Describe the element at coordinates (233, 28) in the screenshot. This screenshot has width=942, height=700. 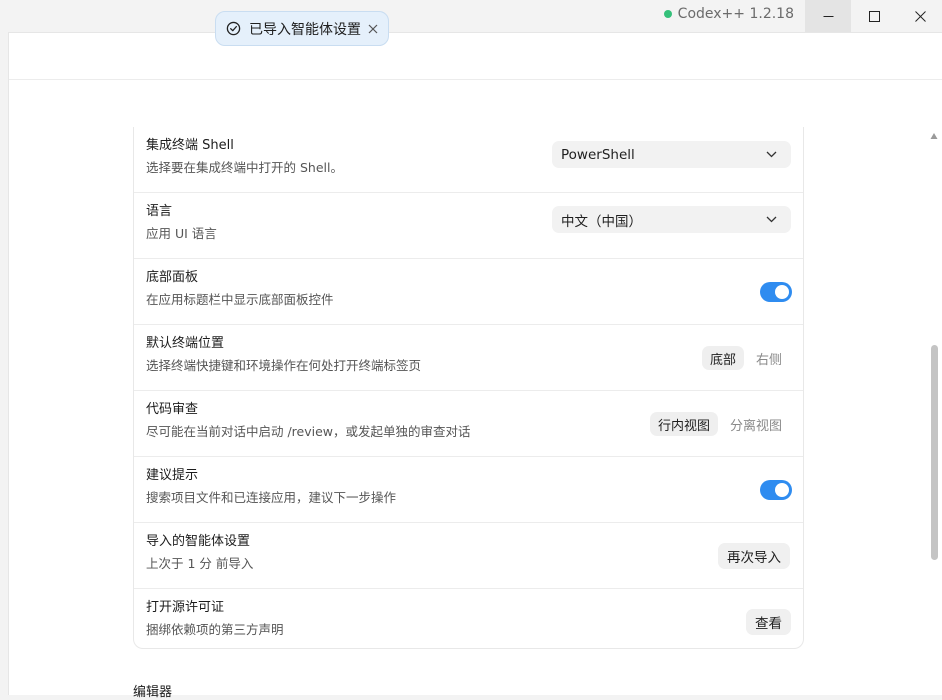
I see `check-circle-icon` at that location.